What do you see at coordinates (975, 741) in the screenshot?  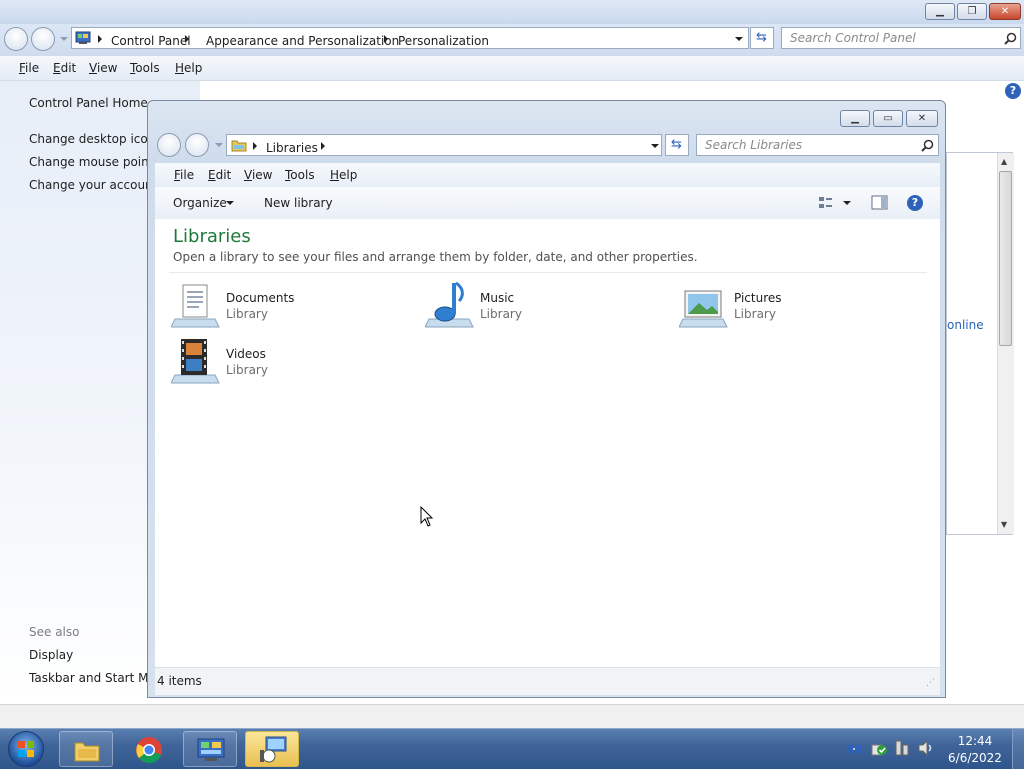 I see `clock-time: 12:44` at bounding box center [975, 741].